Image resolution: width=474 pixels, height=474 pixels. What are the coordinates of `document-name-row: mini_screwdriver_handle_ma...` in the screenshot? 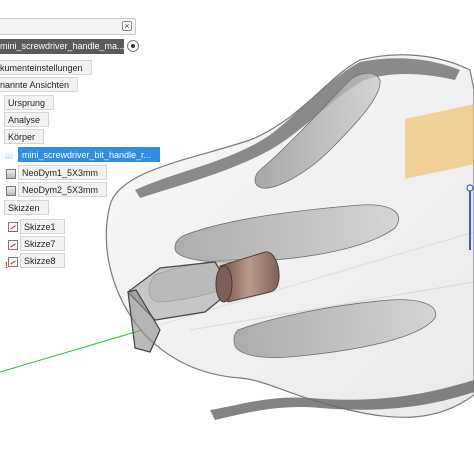 It's located at (62, 46).